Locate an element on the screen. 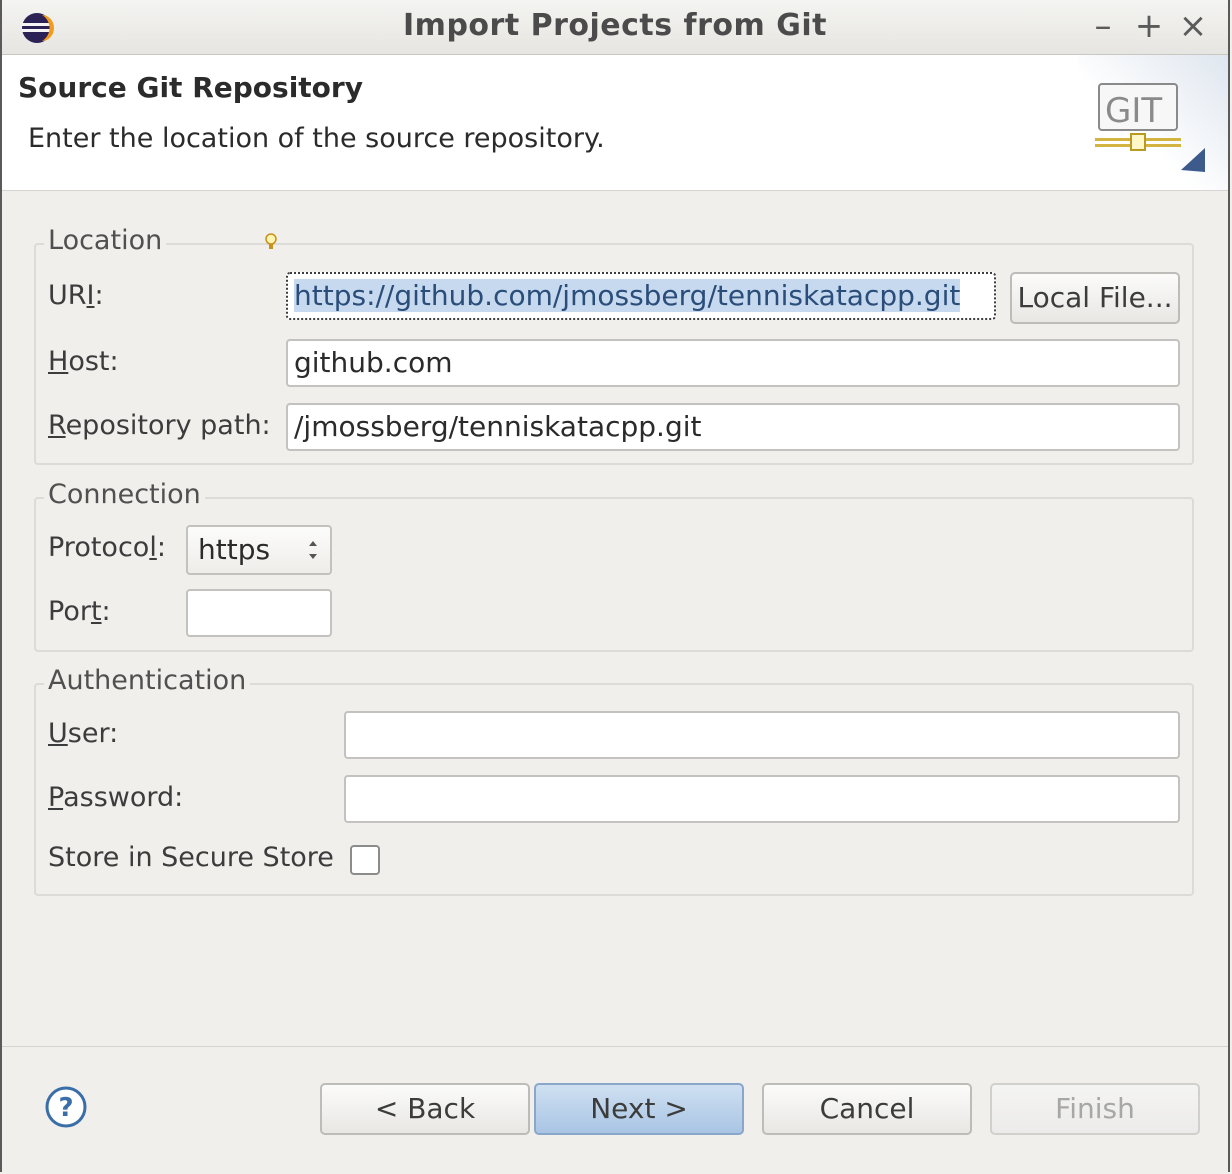  user-label: User: is located at coordinates (83, 733).